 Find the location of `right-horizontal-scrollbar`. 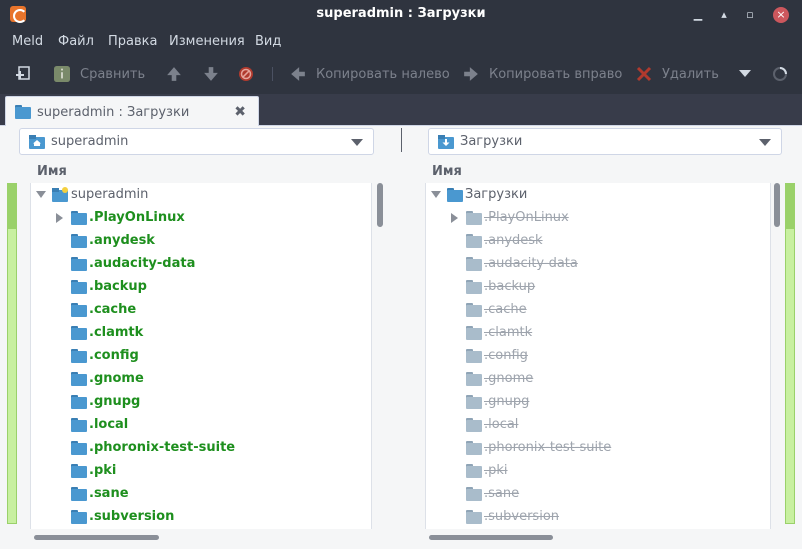

right-horizontal-scrollbar is located at coordinates (491, 537).